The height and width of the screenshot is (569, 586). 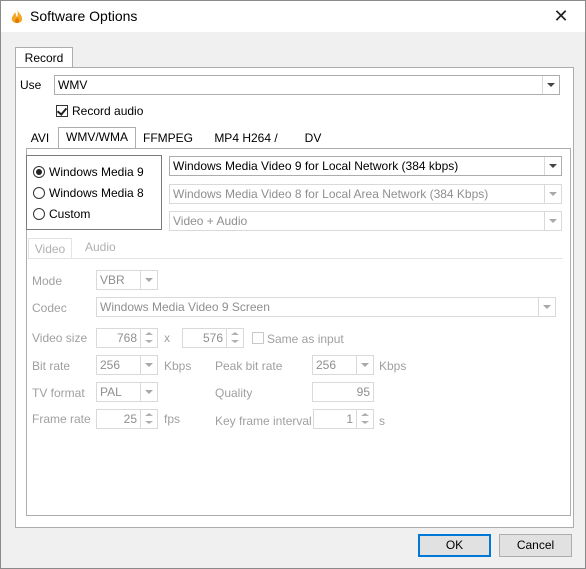 What do you see at coordinates (263, 421) in the screenshot?
I see `key-frame-label: Key frame interval` at bounding box center [263, 421].